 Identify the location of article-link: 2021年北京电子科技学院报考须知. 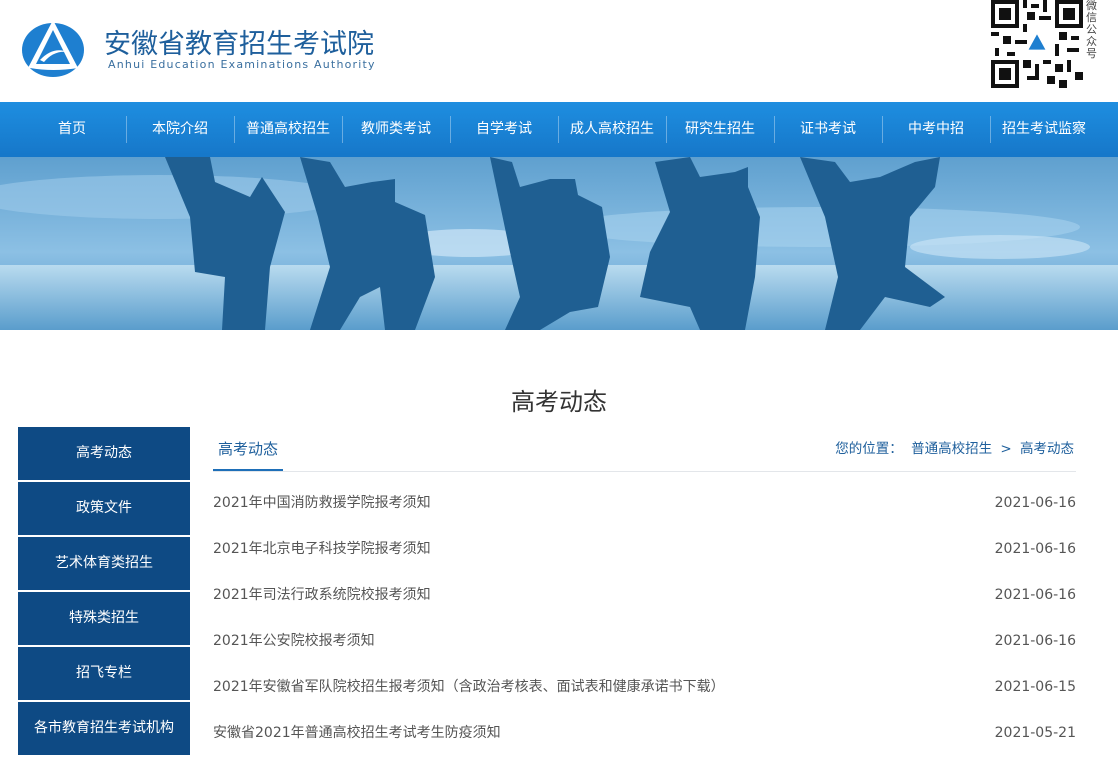
(322, 549).